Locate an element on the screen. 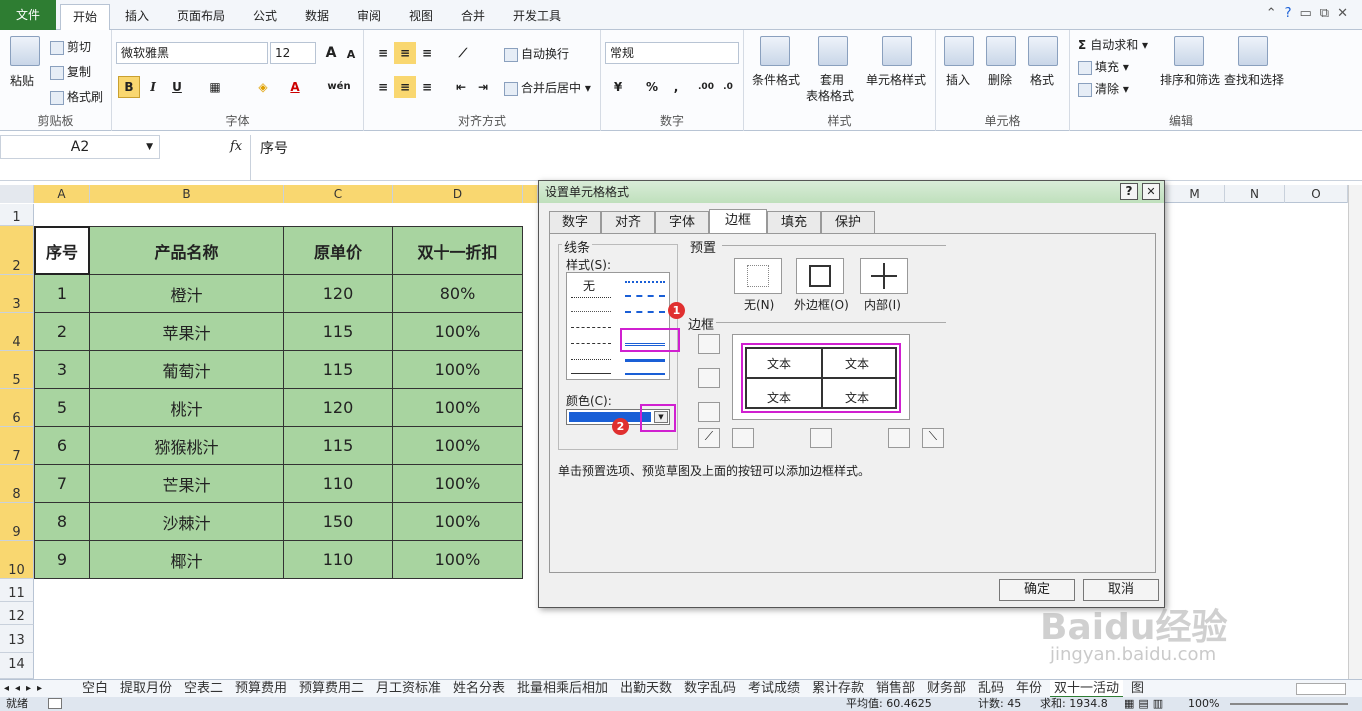  fill-color-icon: ◈ is located at coordinates (263, 87).